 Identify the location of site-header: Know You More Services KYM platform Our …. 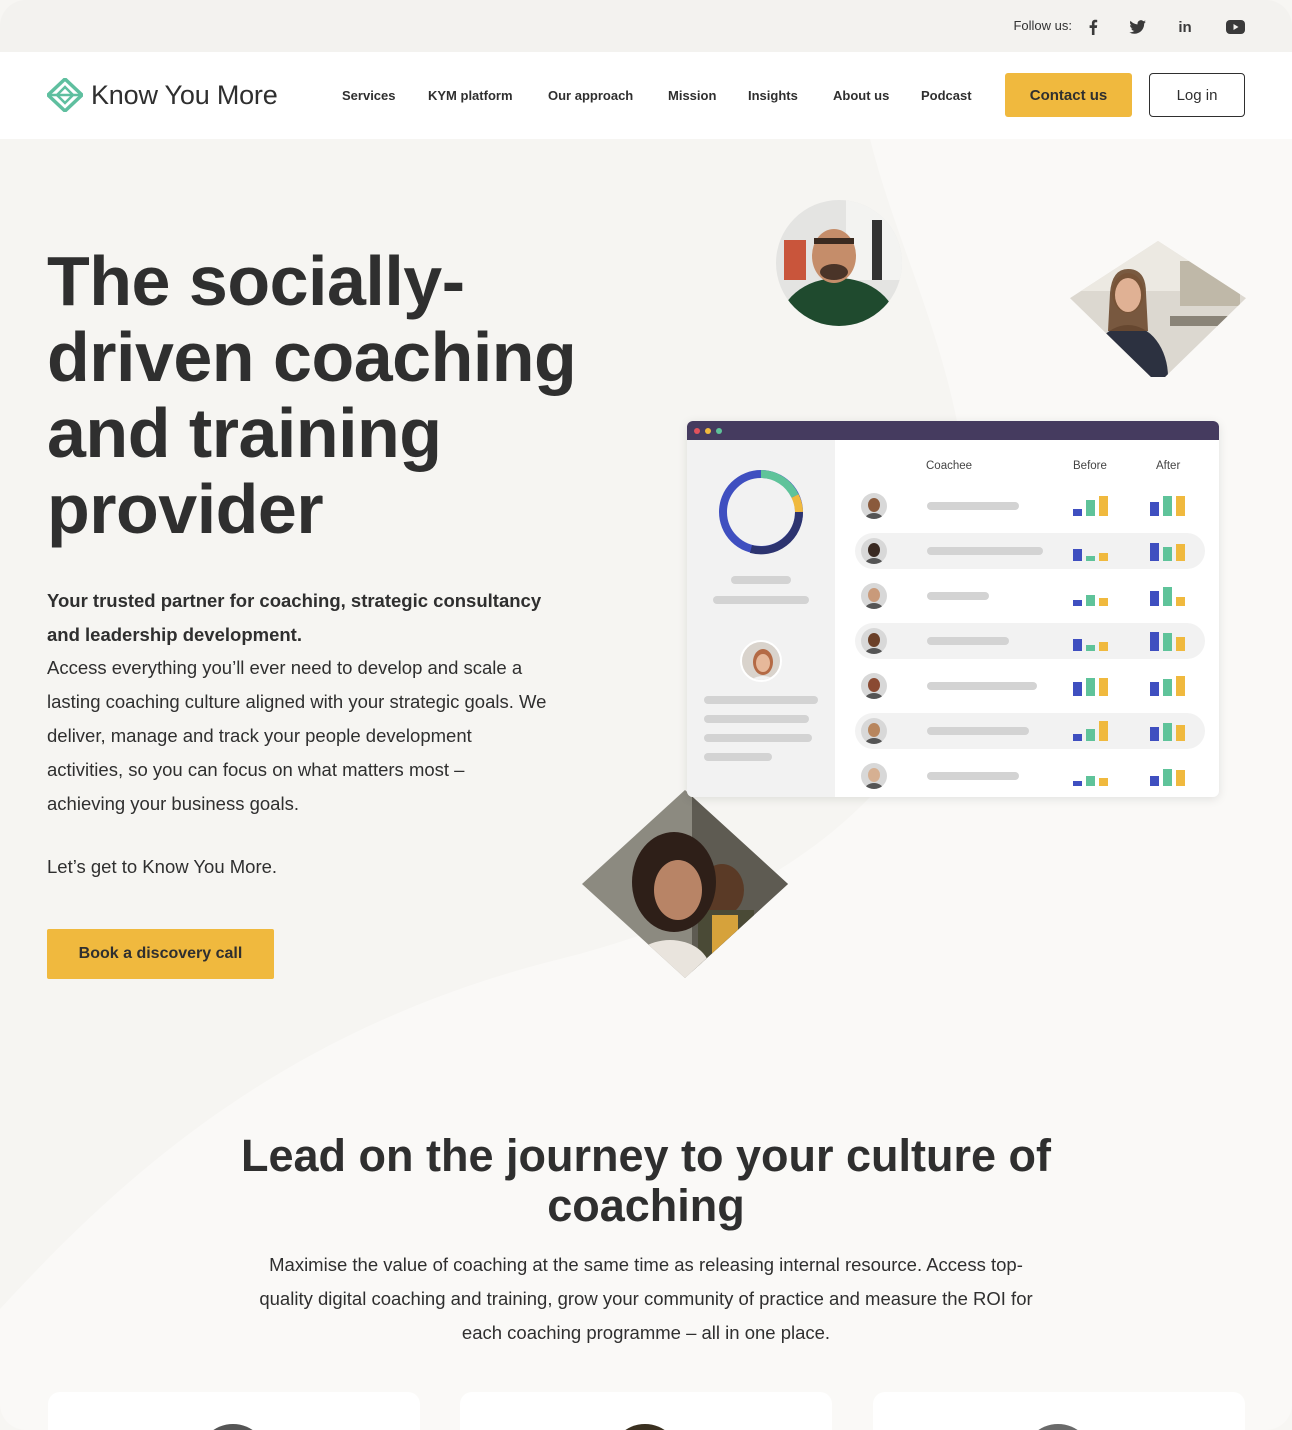
(646, 95).